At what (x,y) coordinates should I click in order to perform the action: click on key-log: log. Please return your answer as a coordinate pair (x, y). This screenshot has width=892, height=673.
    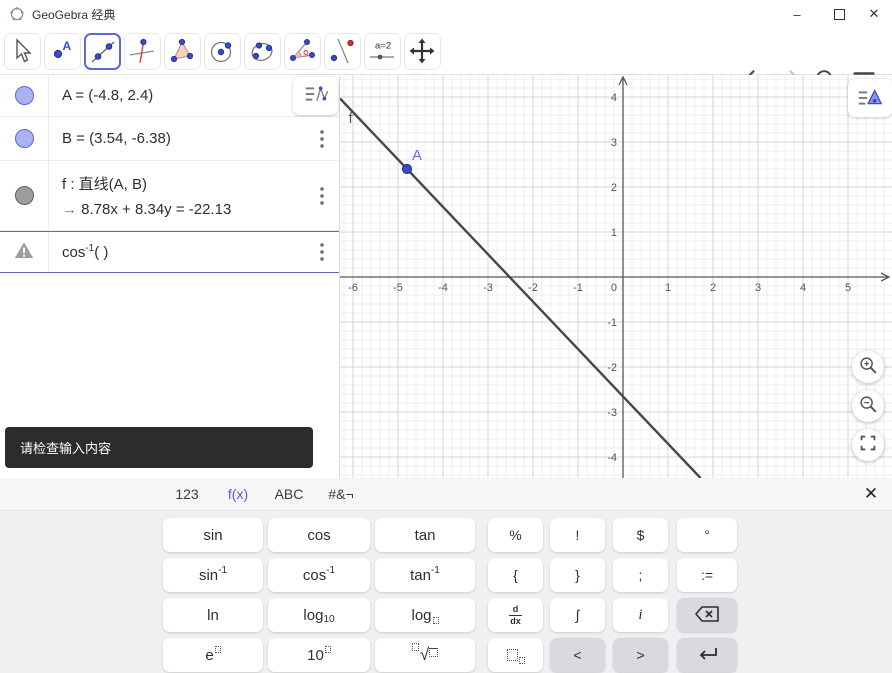
    Looking at the image, I should click on (425, 615).